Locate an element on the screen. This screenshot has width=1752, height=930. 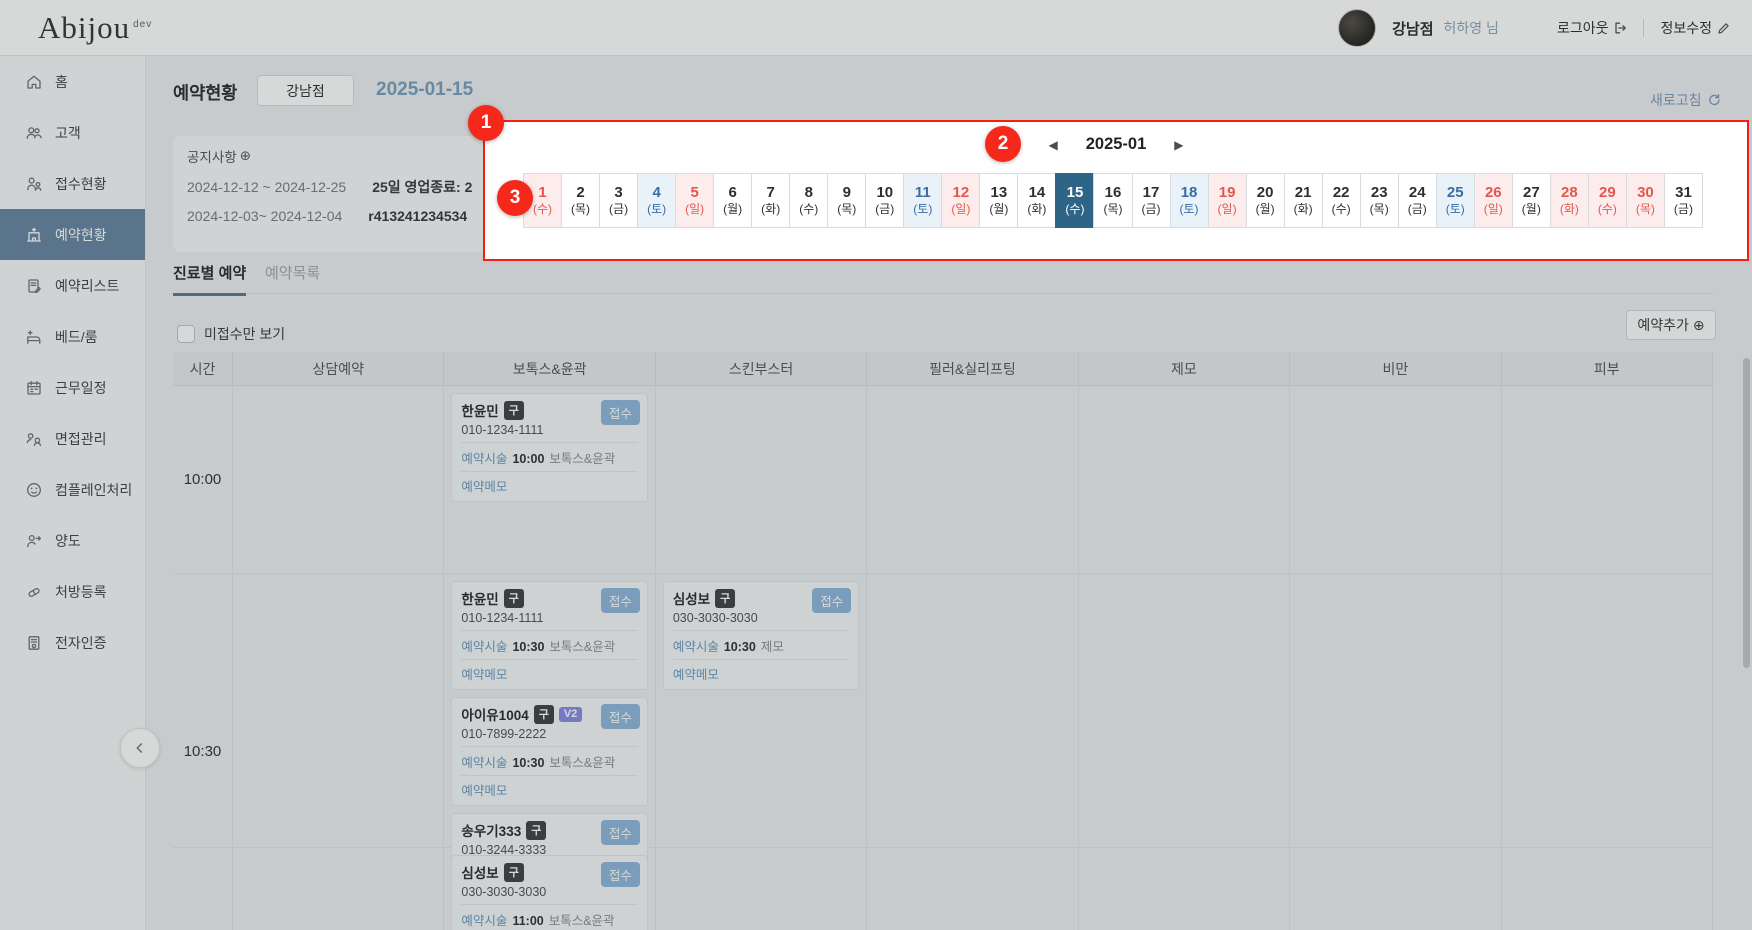
calendar-month-nav: ◀ 2025-01 ▶ is located at coordinates (1116, 144).